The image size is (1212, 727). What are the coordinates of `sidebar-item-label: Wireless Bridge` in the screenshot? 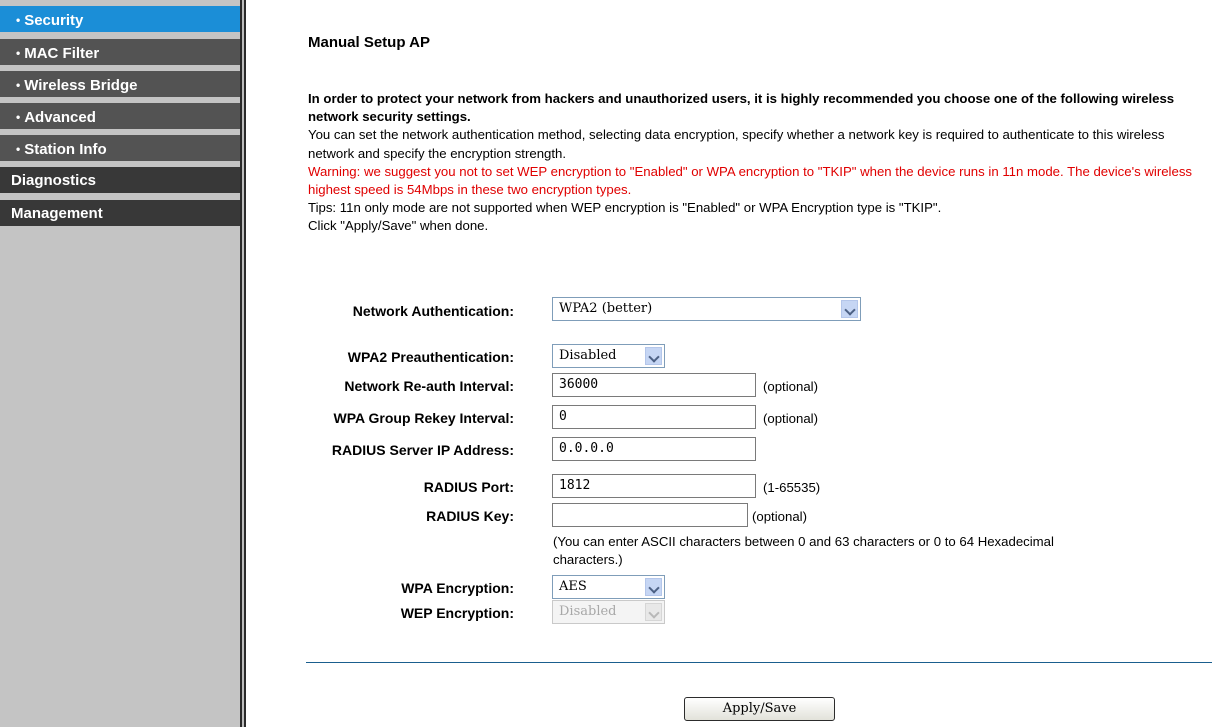 It's located at (81, 85).